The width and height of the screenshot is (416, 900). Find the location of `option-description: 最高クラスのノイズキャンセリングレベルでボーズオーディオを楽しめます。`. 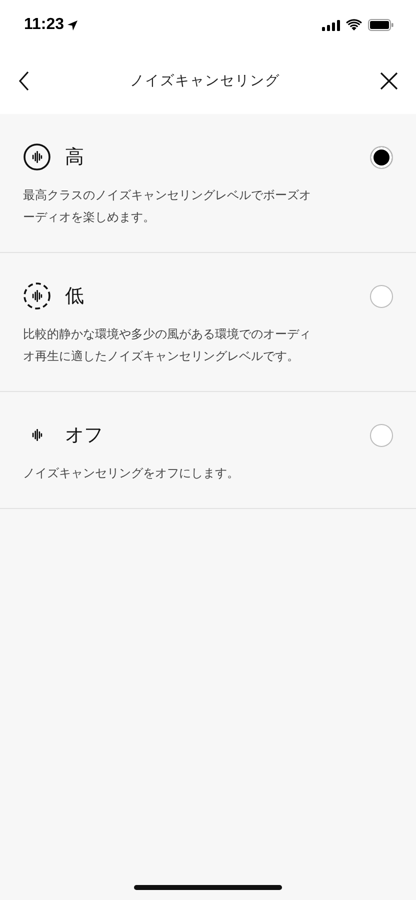

option-description: 最高クラスのノイズキャンセリングレベルでボーズオーディオを楽しめます。 is located at coordinates (167, 206).